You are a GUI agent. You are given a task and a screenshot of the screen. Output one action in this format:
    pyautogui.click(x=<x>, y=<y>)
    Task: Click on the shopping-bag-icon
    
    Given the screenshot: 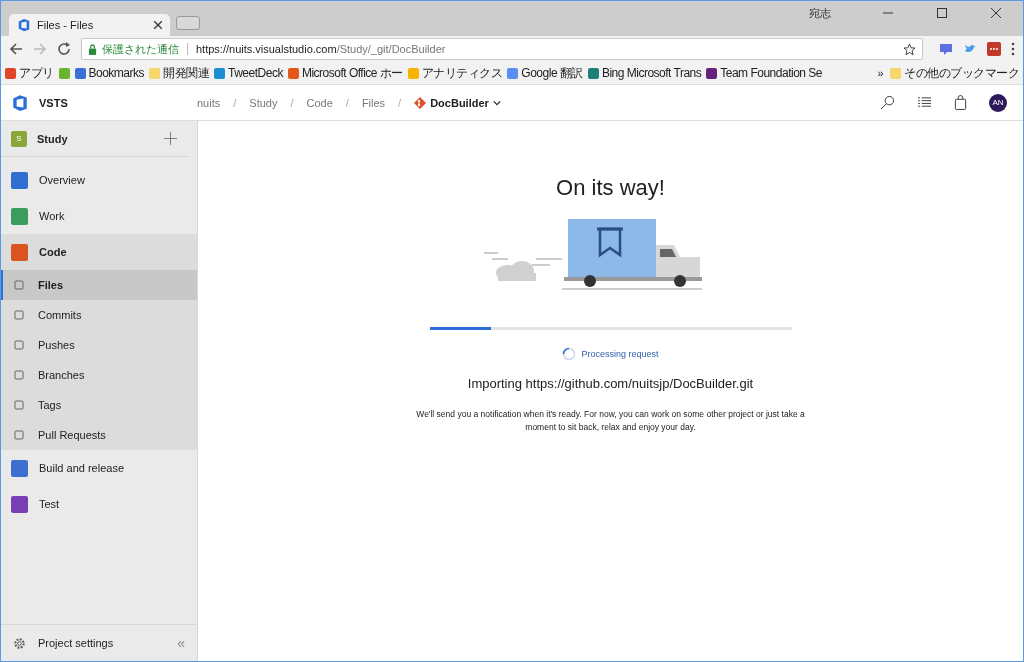 What is the action you would take?
    pyautogui.click(x=960, y=102)
    